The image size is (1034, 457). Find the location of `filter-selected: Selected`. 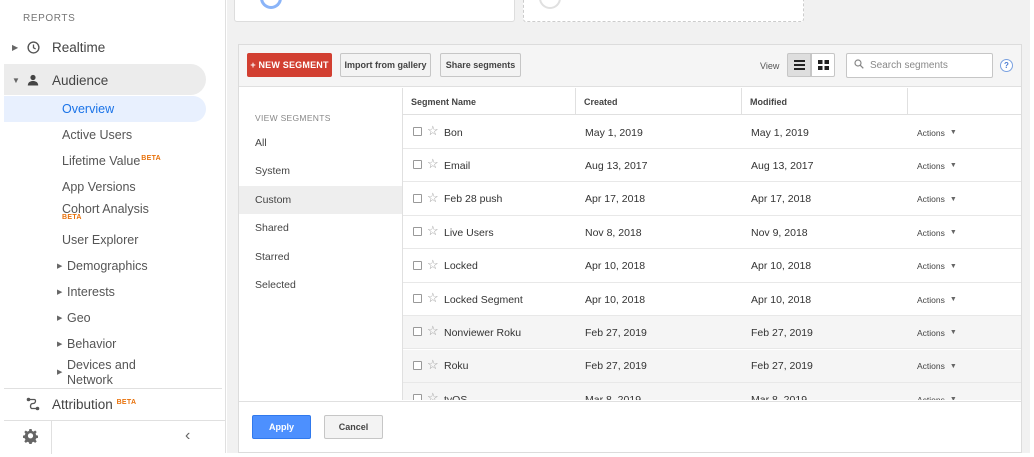

filter-selected: Selected is located at coordinates (320, 285).